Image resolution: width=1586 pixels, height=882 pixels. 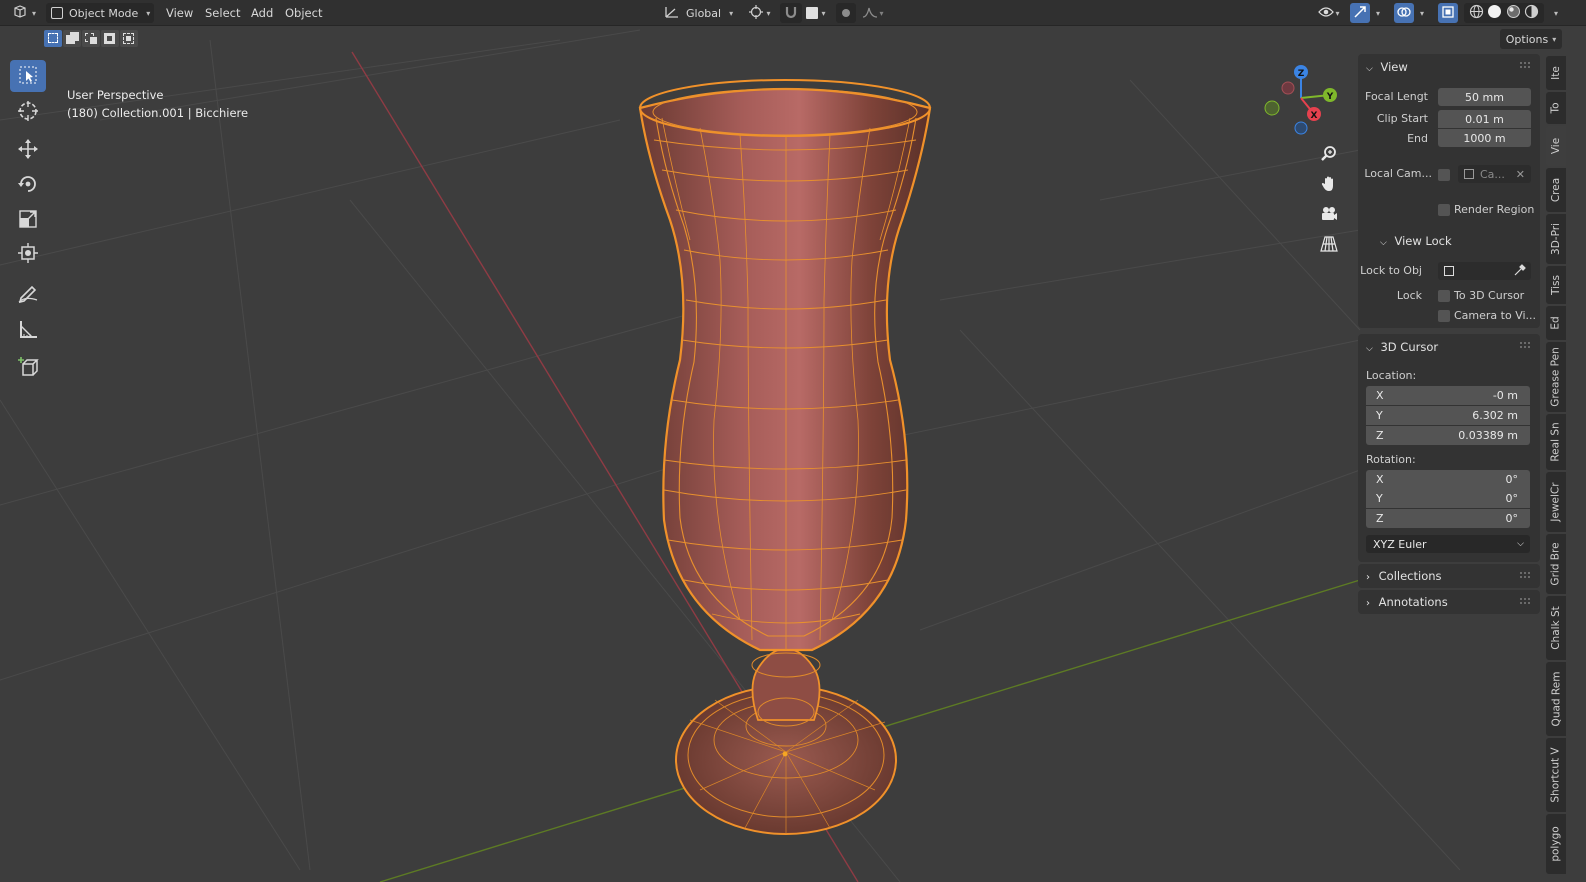 What do you see at coordinates (1301, 128) in the screenshot?
I see `negative-z-axis-icon` at bounding box center [1301, 128].